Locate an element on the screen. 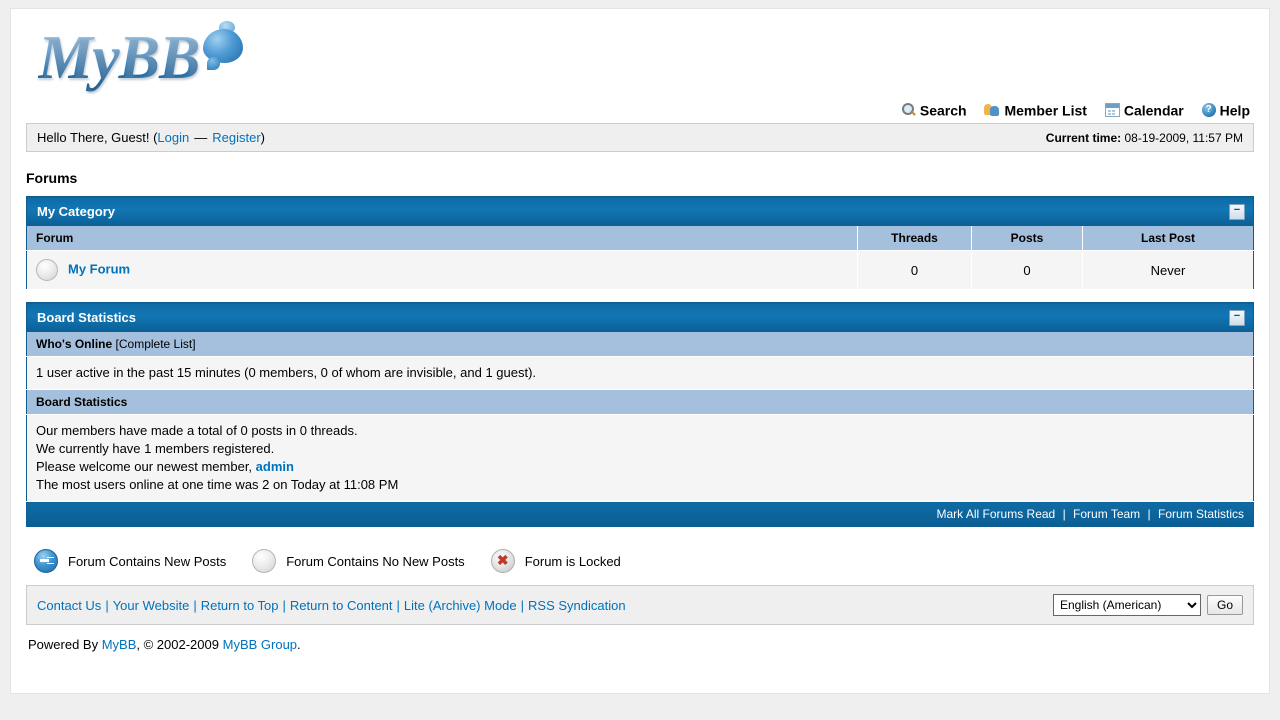  powered-middle: , © 2002-2009 is located at coordinates (177, 645).